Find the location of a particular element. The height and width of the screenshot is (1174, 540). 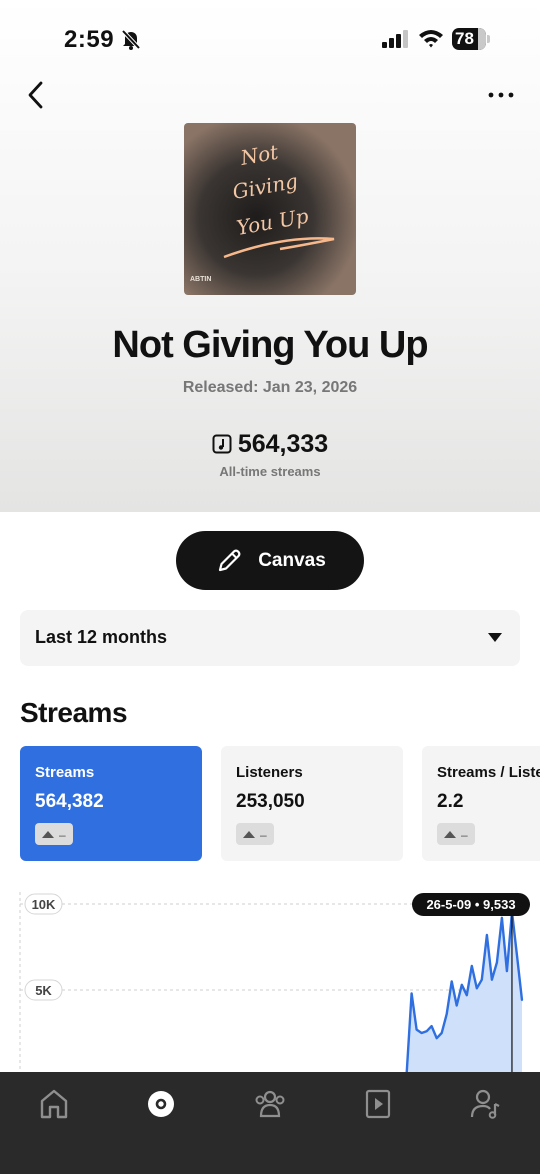

audience-tab is located at coordinates (270, 1104).